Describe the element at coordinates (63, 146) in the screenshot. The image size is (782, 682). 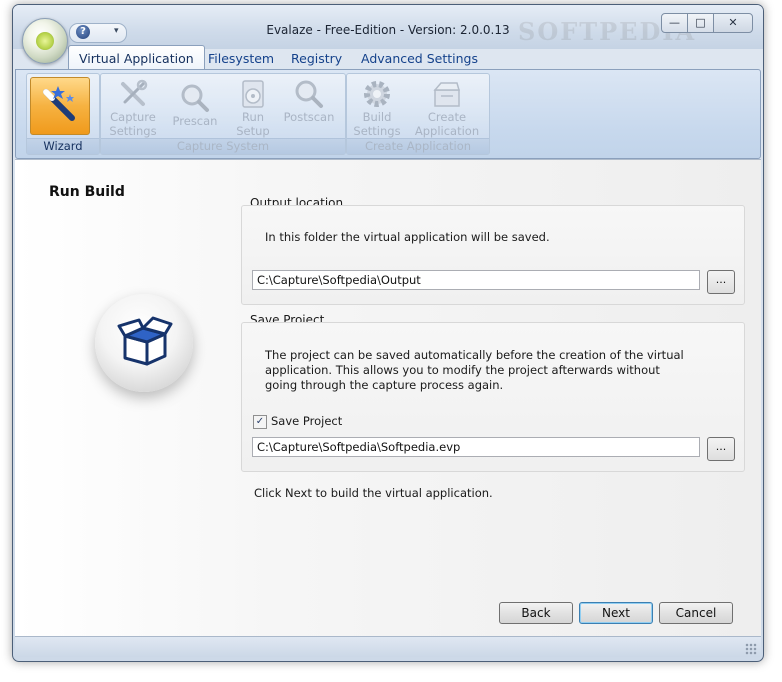
I see `wizard-group-label: Wizard` at that location.